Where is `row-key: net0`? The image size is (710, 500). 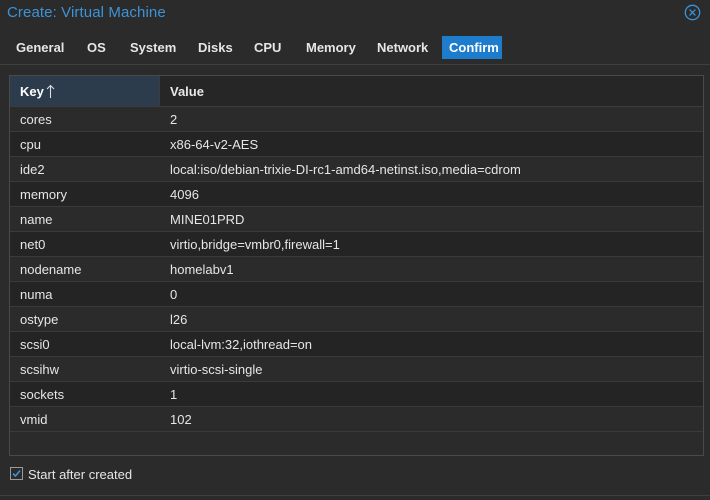
row-key: net0 is located at coordinates (33, 244).